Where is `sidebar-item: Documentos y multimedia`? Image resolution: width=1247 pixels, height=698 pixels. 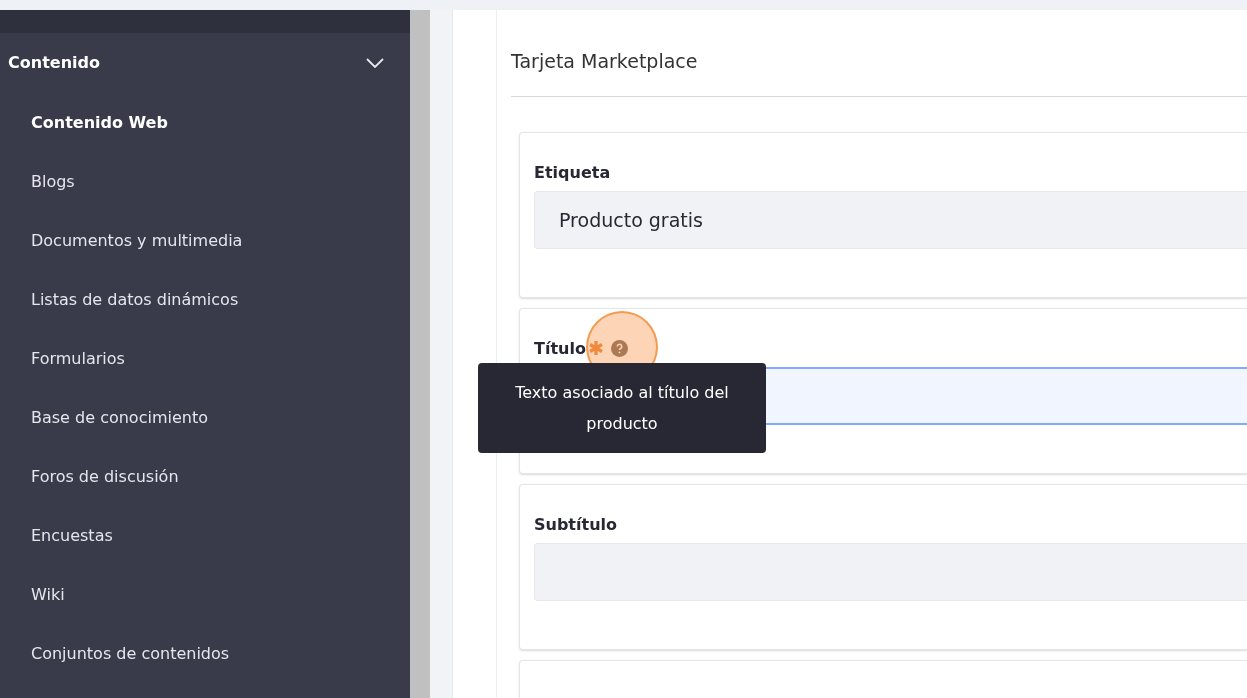
sidebar-item: Documentos y multimedia is located at coordinates (205, 240).